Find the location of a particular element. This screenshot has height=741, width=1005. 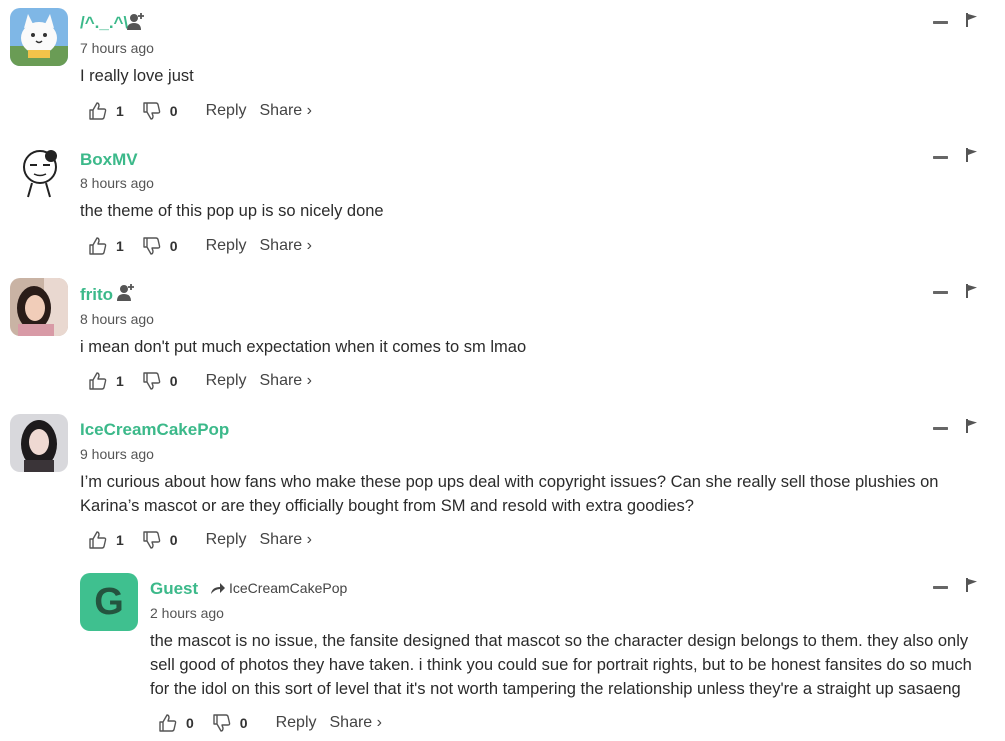

comment-text: I really love just is located at coordinates (137, 76).